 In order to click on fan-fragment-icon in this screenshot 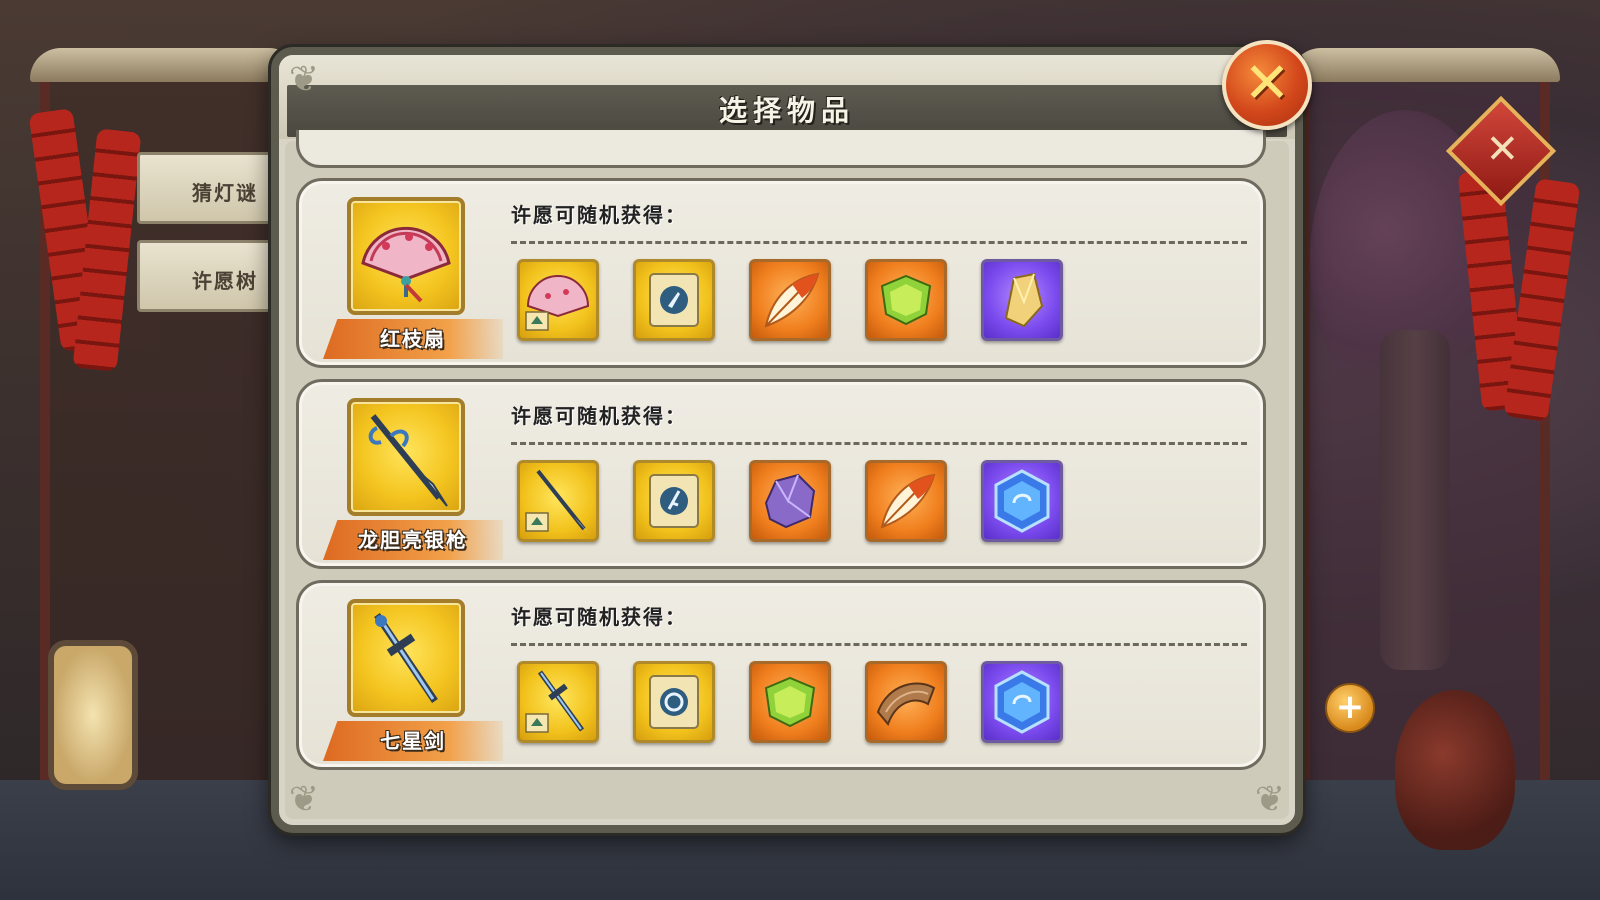, I will do `click(557, 303)`.